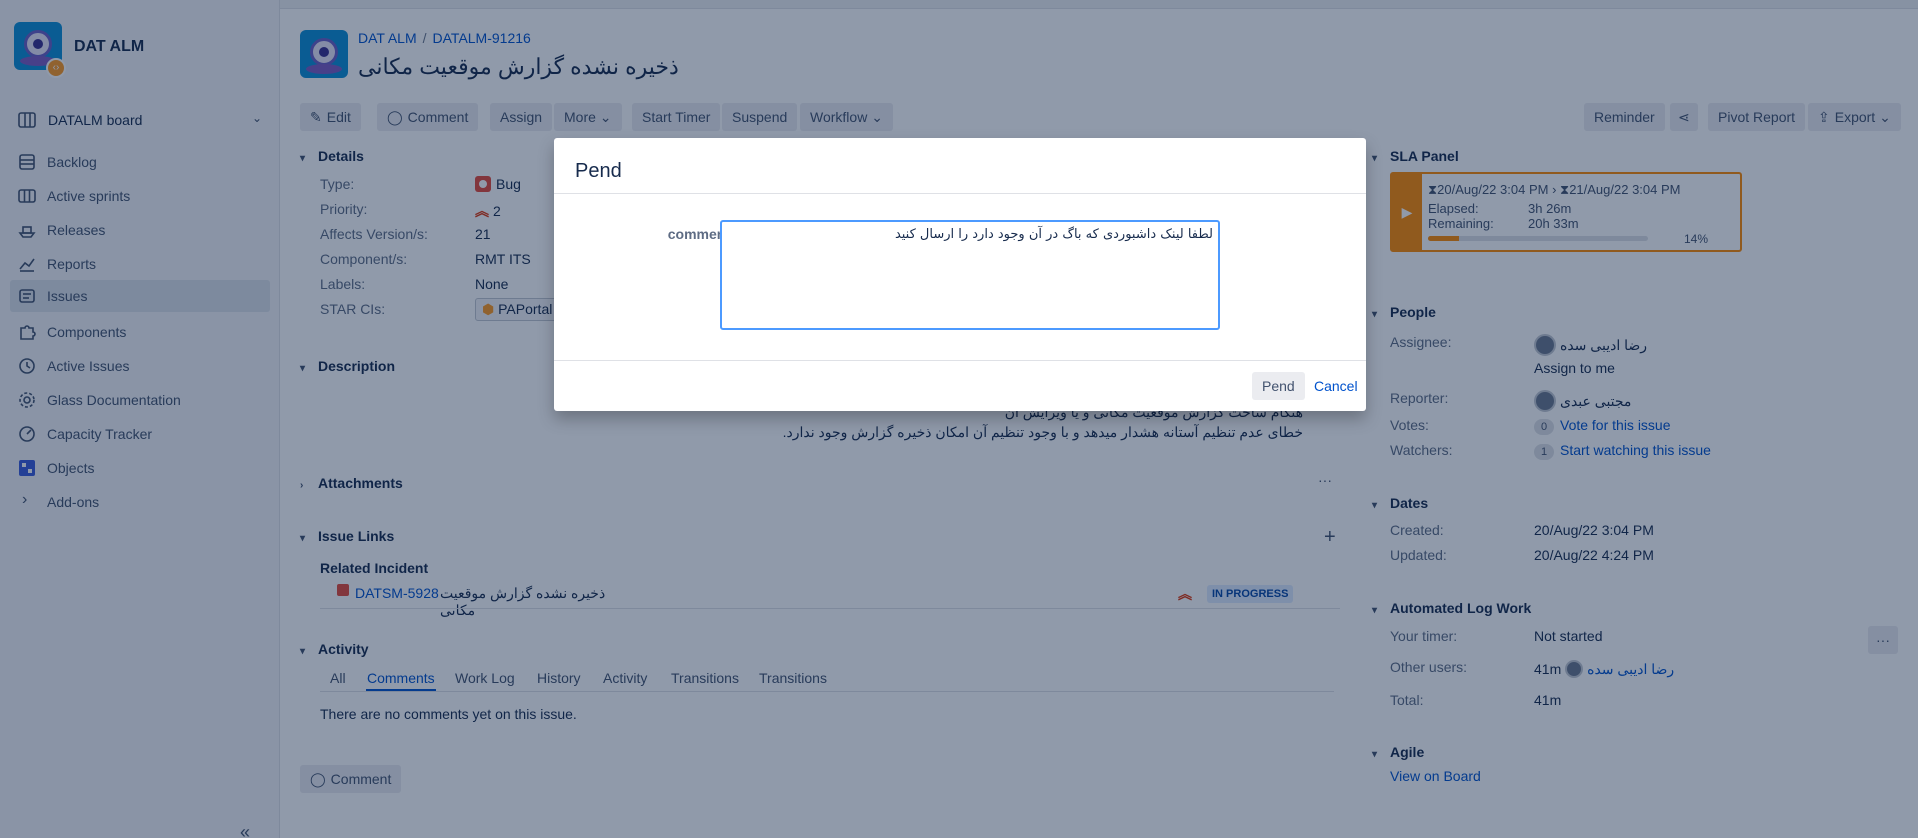  I want to click on dialog-title: Pend, so click(598, 171).